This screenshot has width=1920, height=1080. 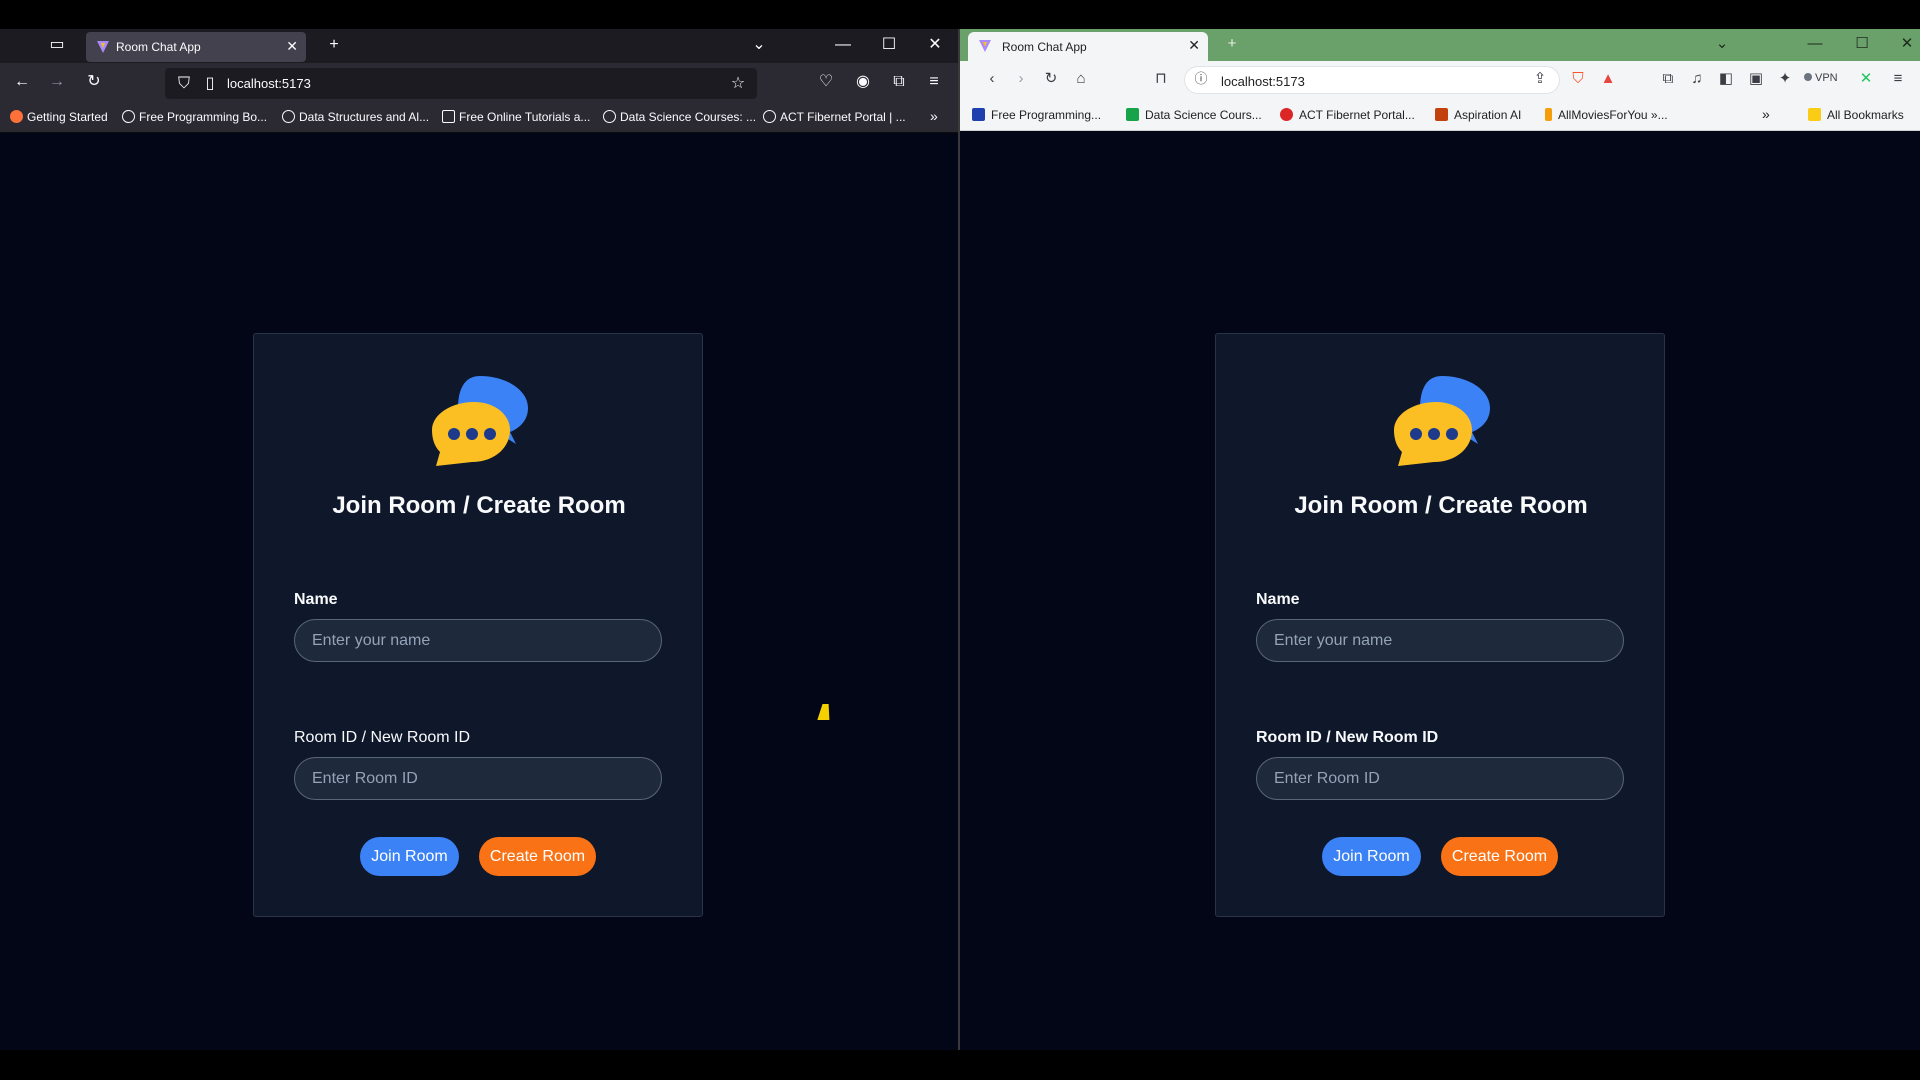 What do you see at coordinates (1440, 45) in the screenshot?
I see `brave-tab-bar: Room Chat App ✕ + ⌄ — ☐ ✕` at bounding box center [1440, 45].